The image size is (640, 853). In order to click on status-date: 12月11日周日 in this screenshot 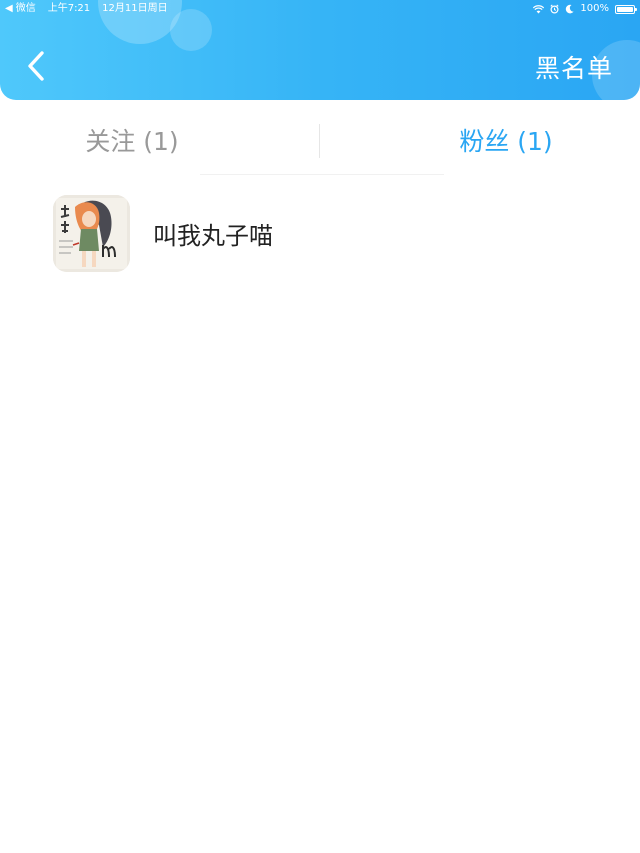, I will do `click(135, 8)`.